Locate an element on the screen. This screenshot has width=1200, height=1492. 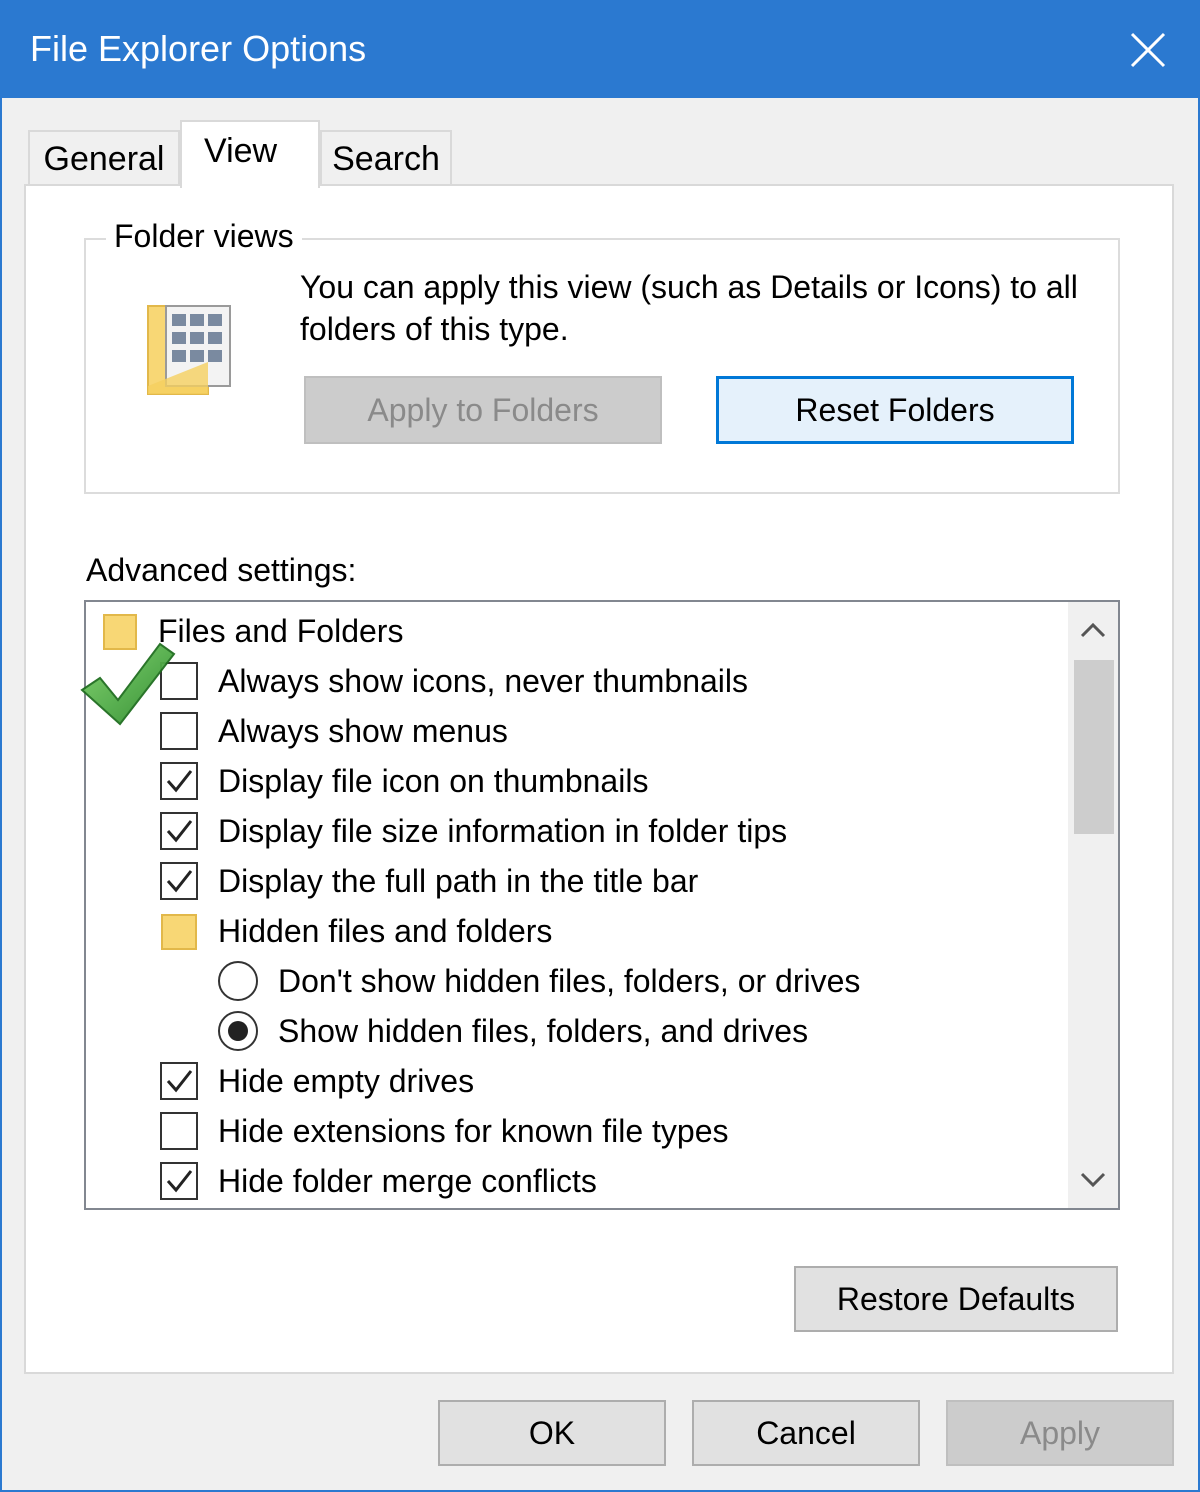
vertical-scrollbar is located at coordinates (1093, 905).